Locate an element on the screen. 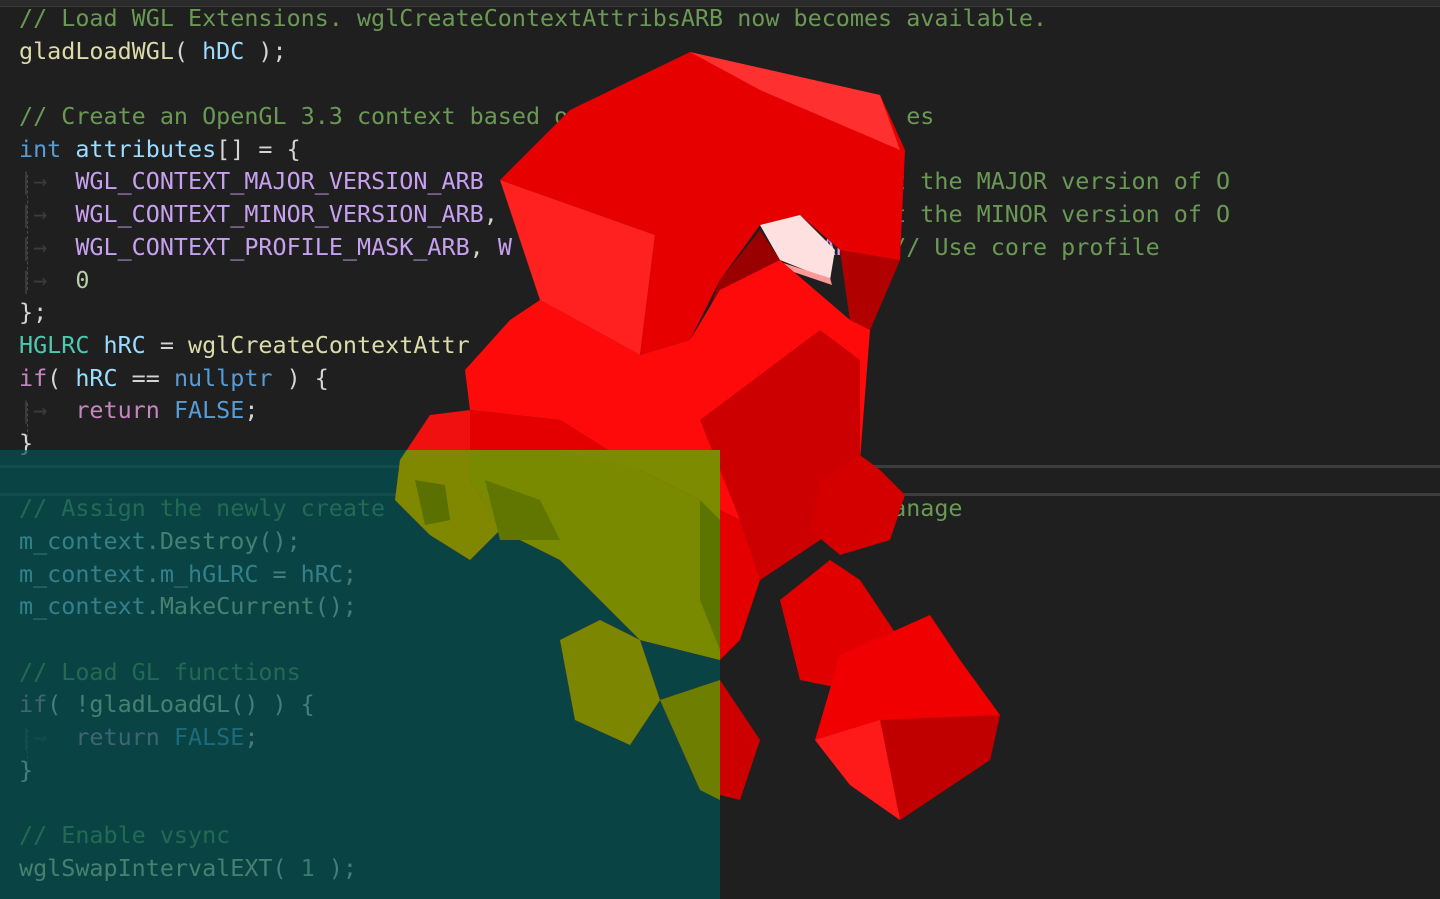 The width and height of the screenshot is (1440, 899). code-line: // Enable vsync is located at coordinates (624, 835).